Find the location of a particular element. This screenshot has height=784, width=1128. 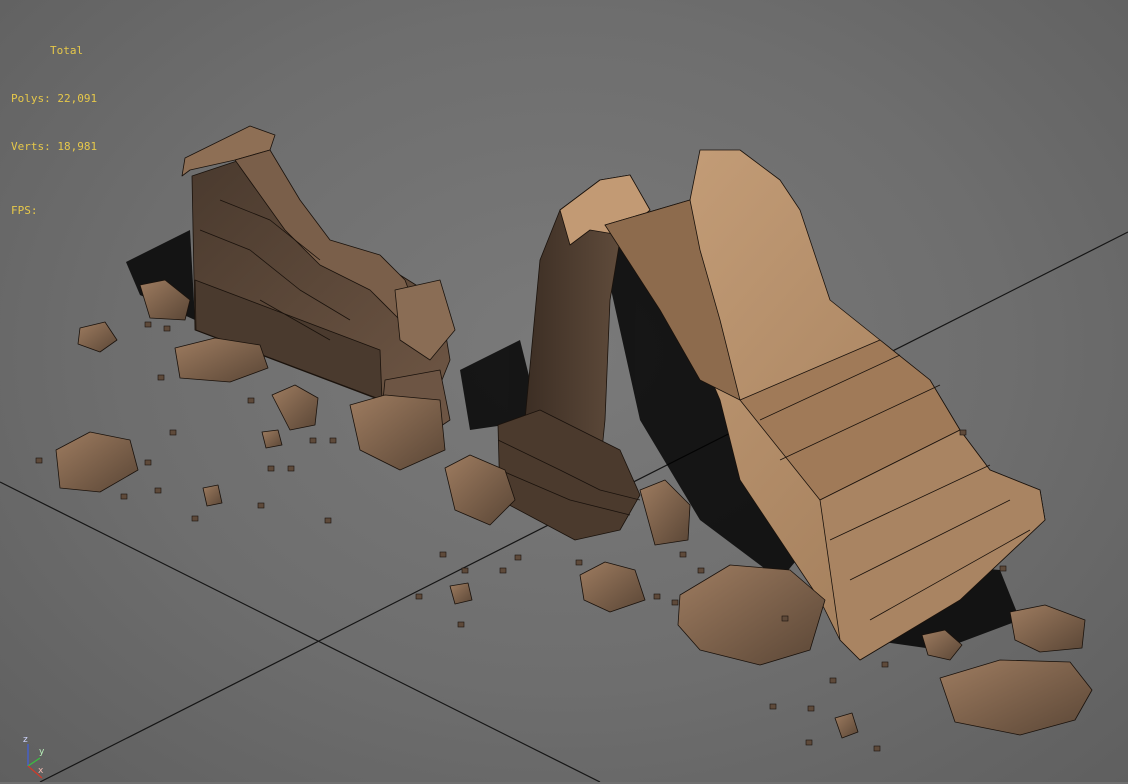

axis-gizmo-lines is located at coordinates (35, 761).